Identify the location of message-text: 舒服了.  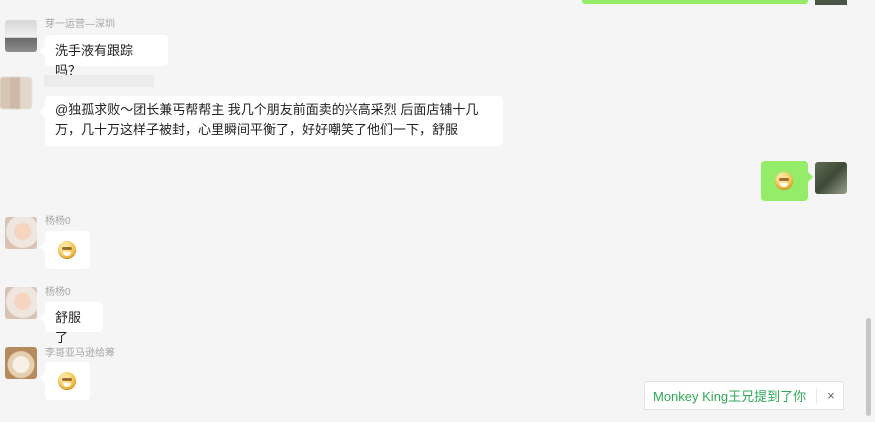
(68, 327).